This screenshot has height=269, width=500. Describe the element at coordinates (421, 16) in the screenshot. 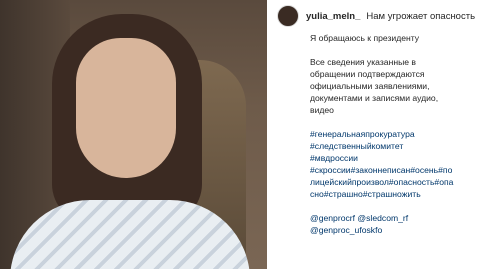

I see `caption-title: Нам угрожает опасность` at that location.